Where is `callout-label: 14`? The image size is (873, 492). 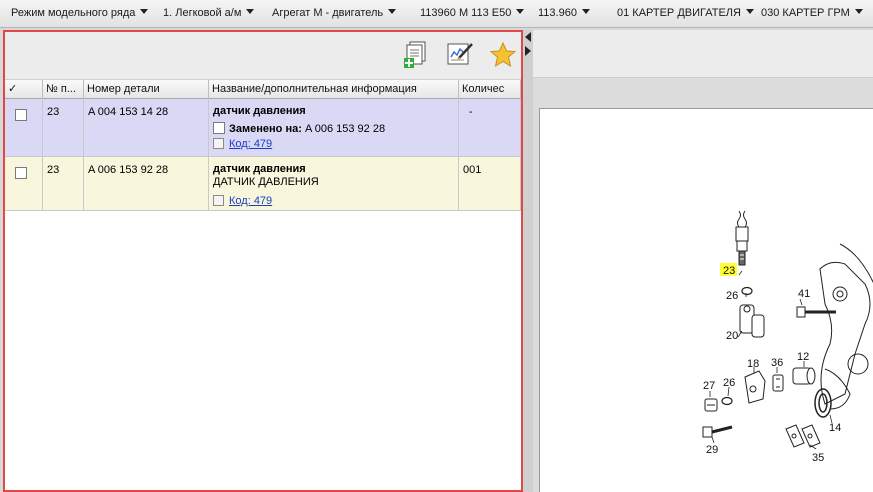
callout-label: 14 is located at coordinates (835, 428).